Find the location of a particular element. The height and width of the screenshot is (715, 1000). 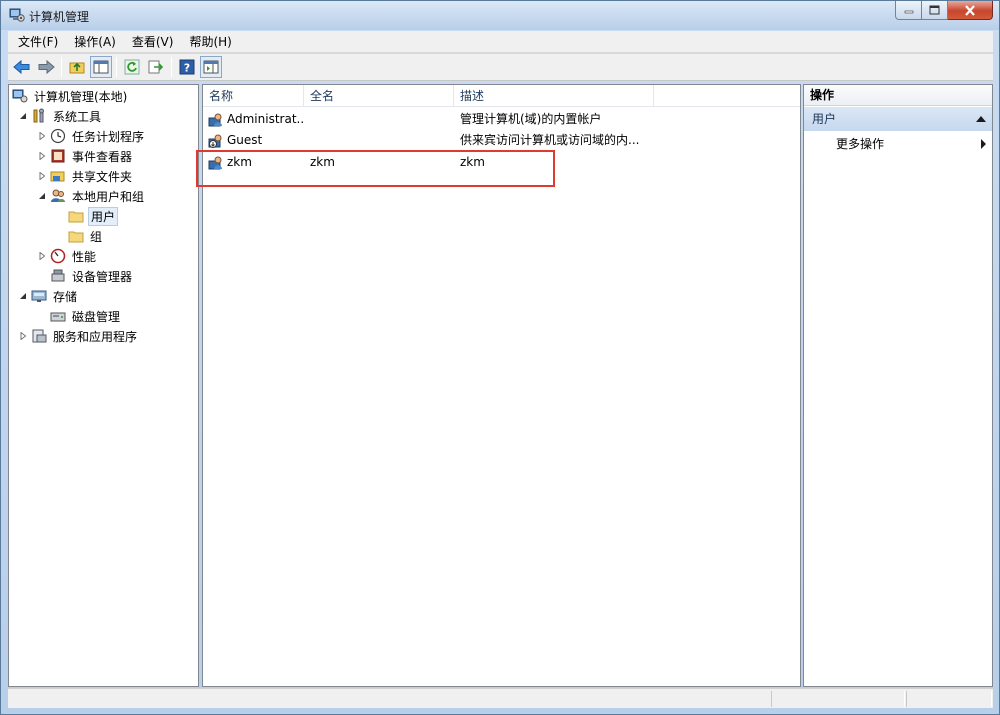

back-icon is located at coordinates (21, 67).